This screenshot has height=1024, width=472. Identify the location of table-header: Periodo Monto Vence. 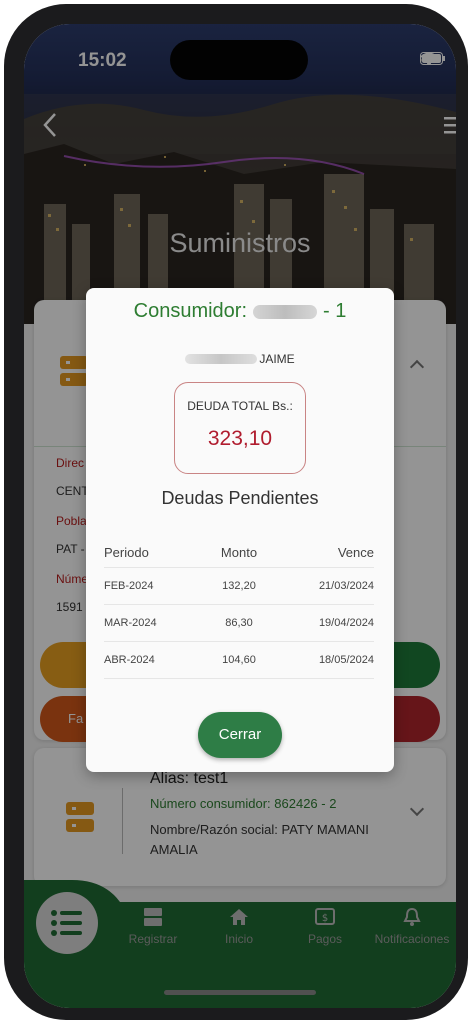
(239, 553).